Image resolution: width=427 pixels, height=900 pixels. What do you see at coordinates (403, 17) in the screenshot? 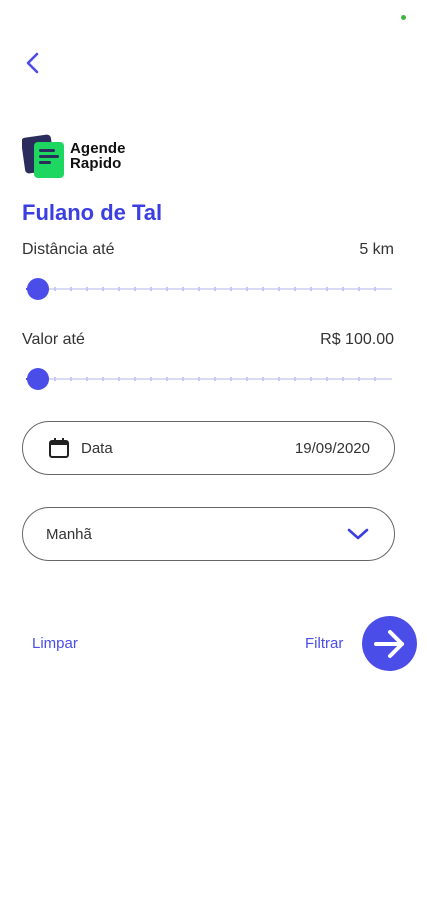
I see `status-indicator` at bounding box center [403, 17].